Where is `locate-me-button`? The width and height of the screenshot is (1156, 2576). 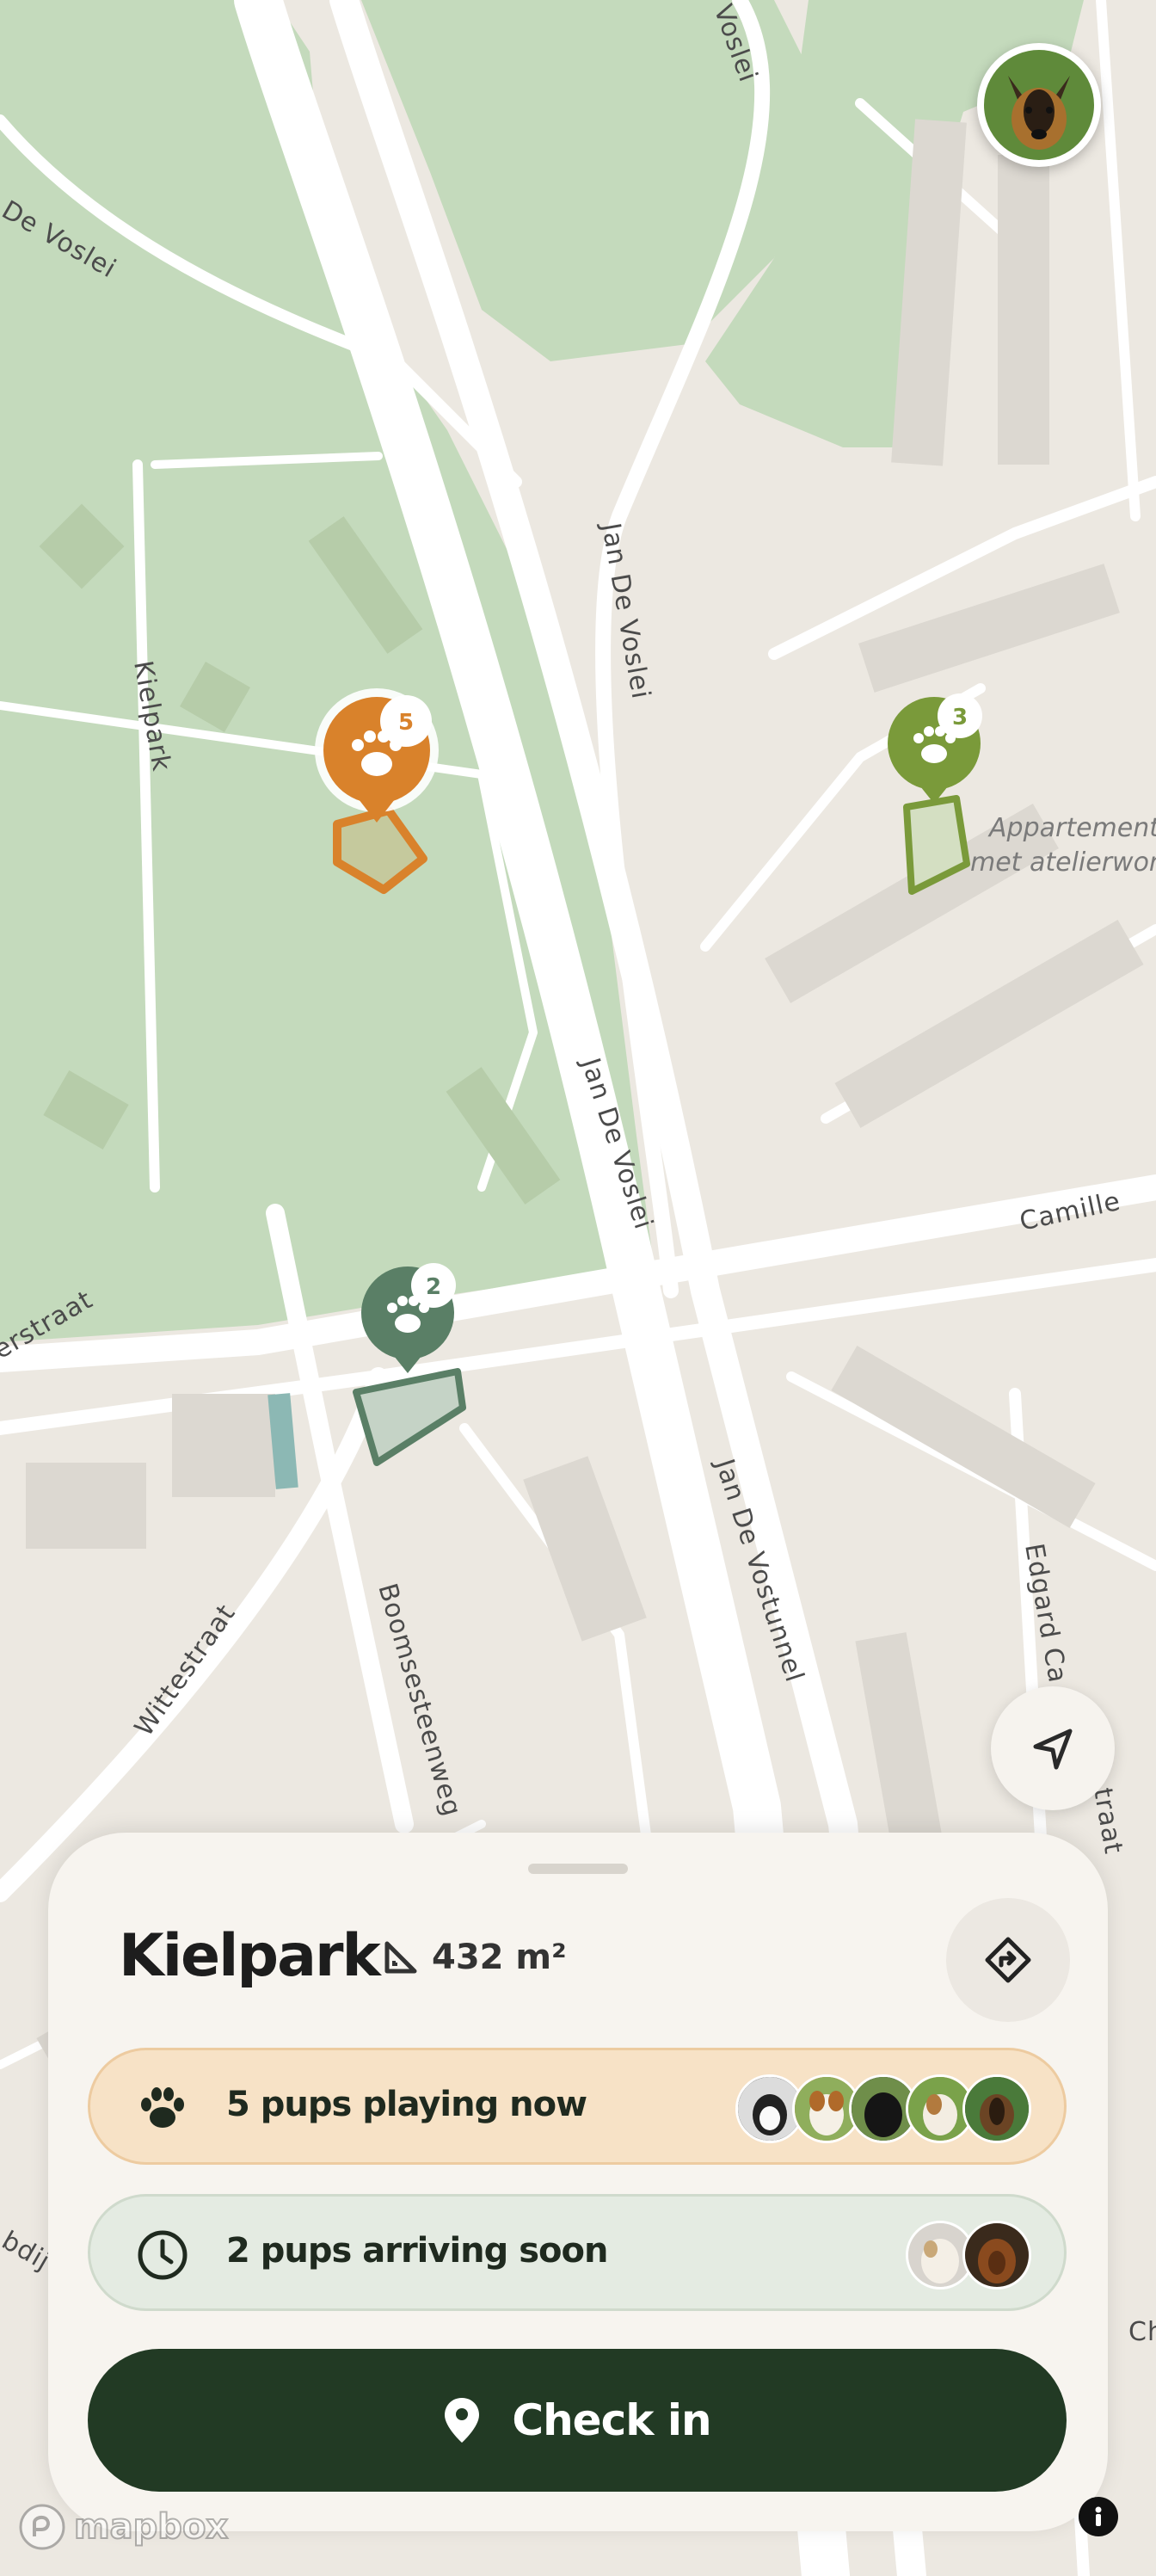 locate-me-button is located at coordinates (1053, 1748).